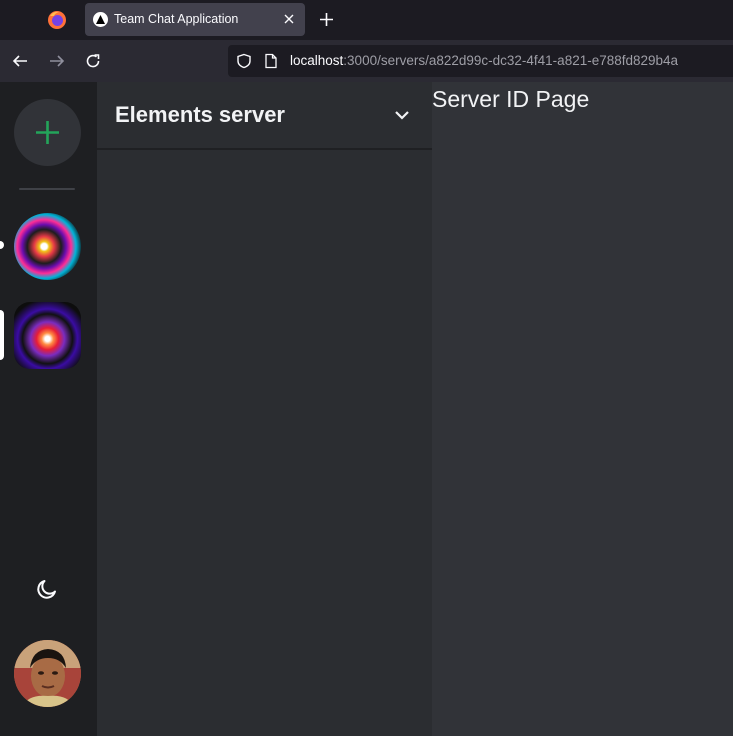 Image resolution: width=733 pixels, height=736 pixels. Describe the element at coordinates (47, 189) in the screenshot. I see `sidebar-divider` at that location.